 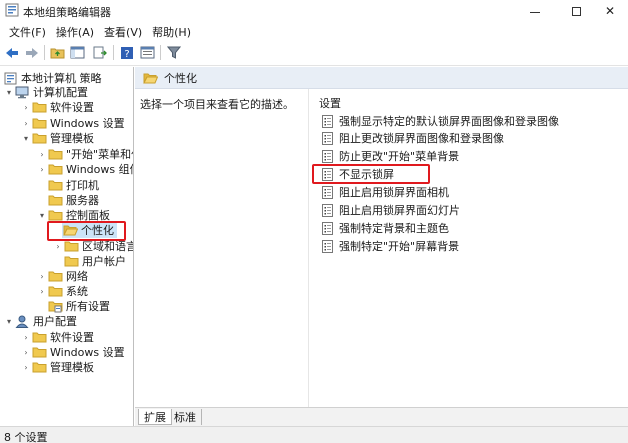 What do you see at coordinates (411, 138) in the screenshot?
I see `setting-row: 阻止更改锁屏界面图像和登录图像` at bounding box center [411, 138].